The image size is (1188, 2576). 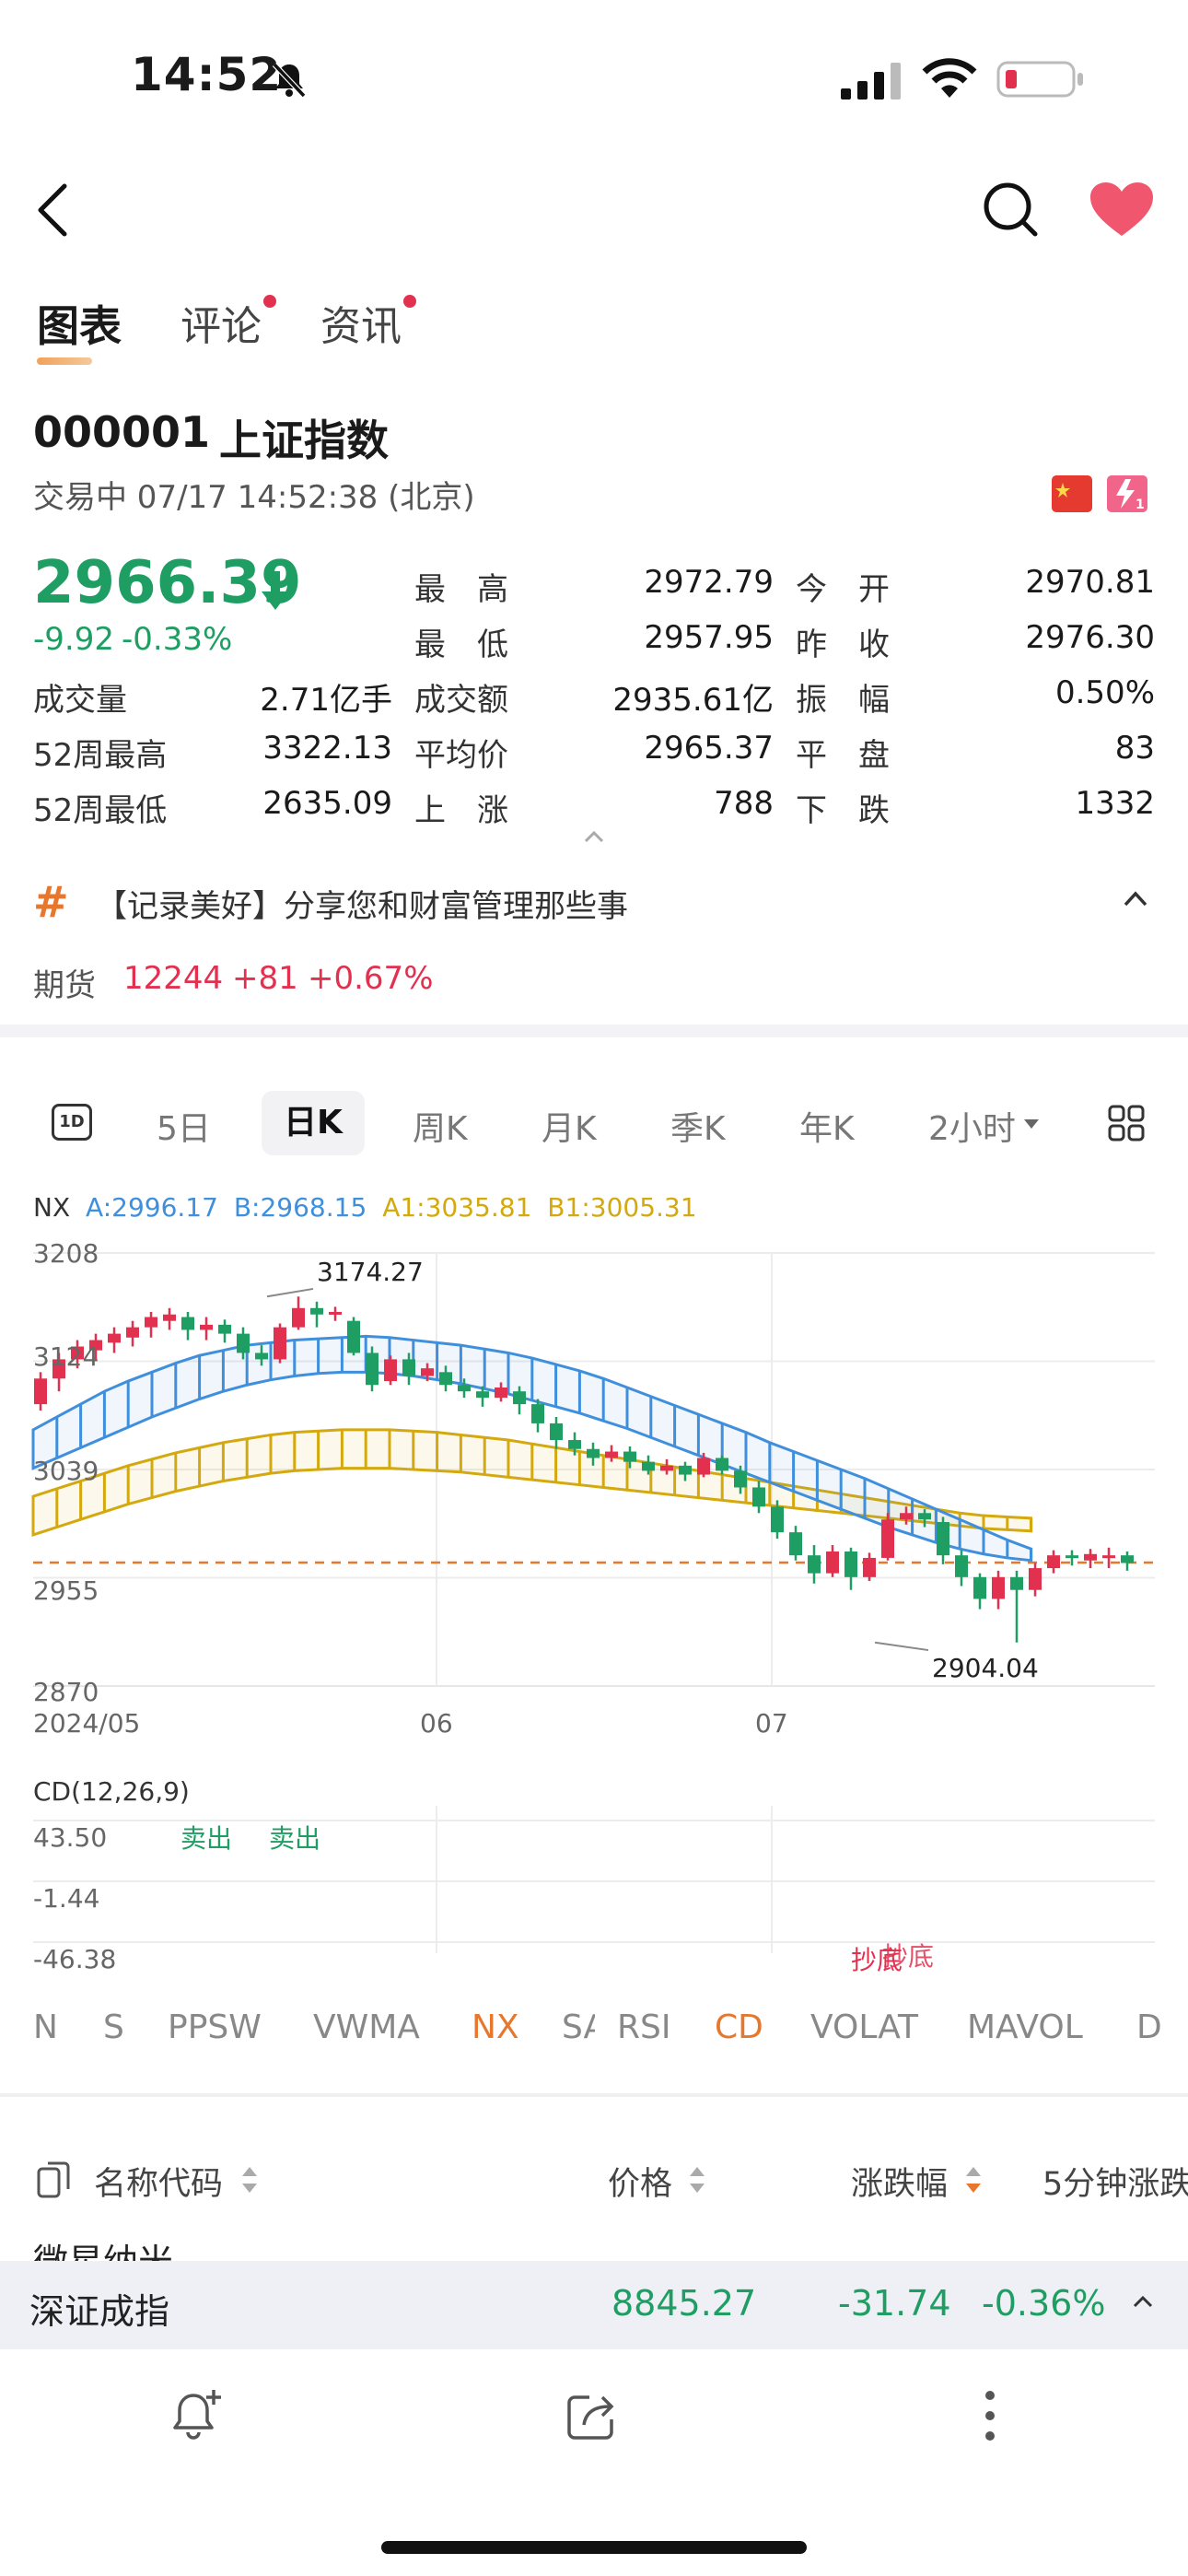 What do you see at coordinates (275, 590) in the screenshot?
I see `down-arrow-icon` at bounding box center [275, 590].